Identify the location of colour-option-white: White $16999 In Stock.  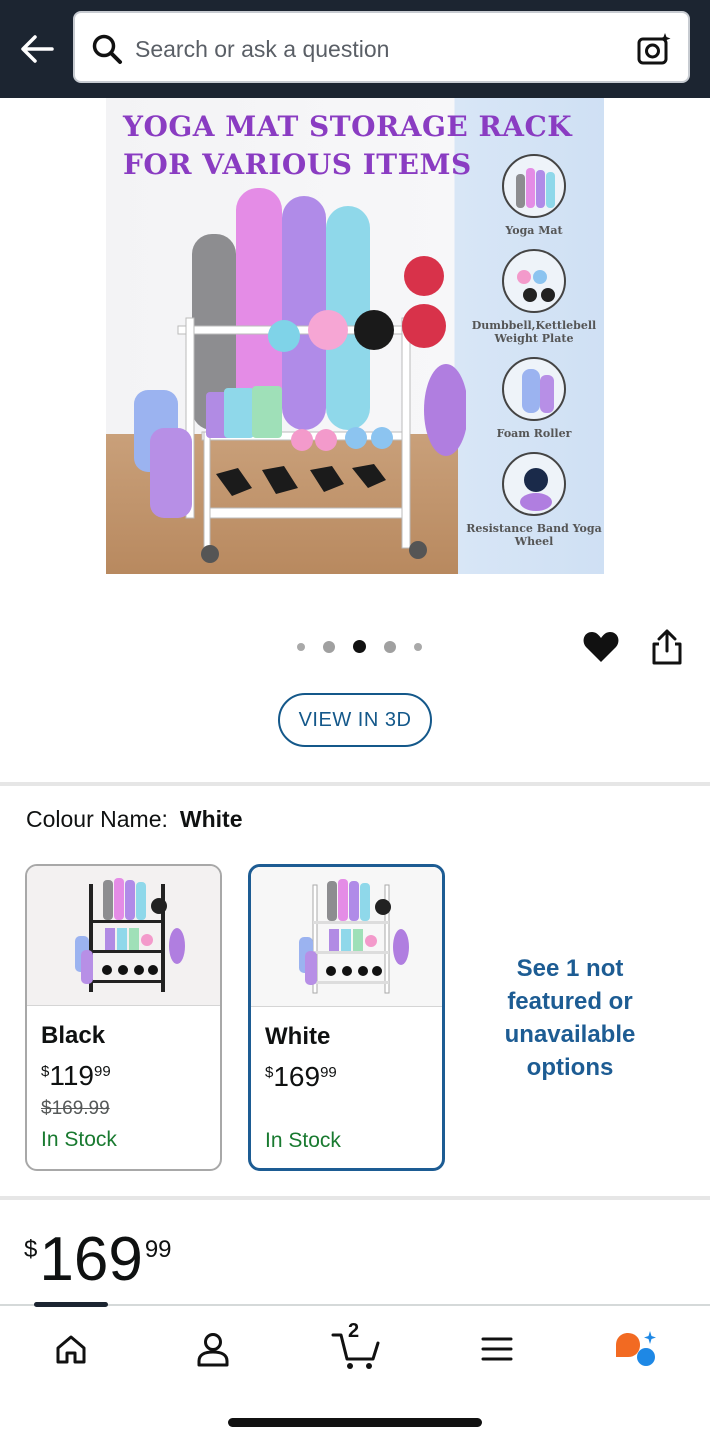
(346, 1017).